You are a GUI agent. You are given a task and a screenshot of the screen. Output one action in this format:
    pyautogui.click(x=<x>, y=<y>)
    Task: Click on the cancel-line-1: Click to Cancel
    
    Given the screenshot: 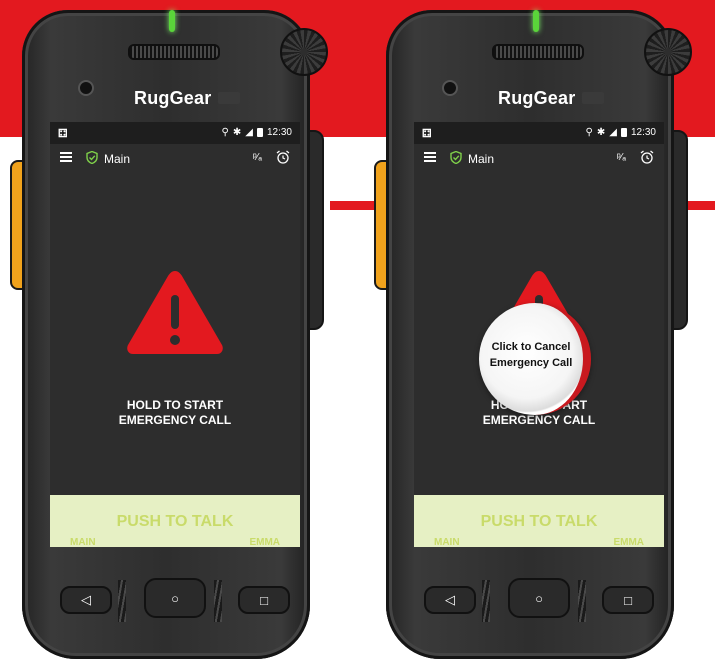 What is the action you would take?
    pyautogui.click(x=531, y=347)
    